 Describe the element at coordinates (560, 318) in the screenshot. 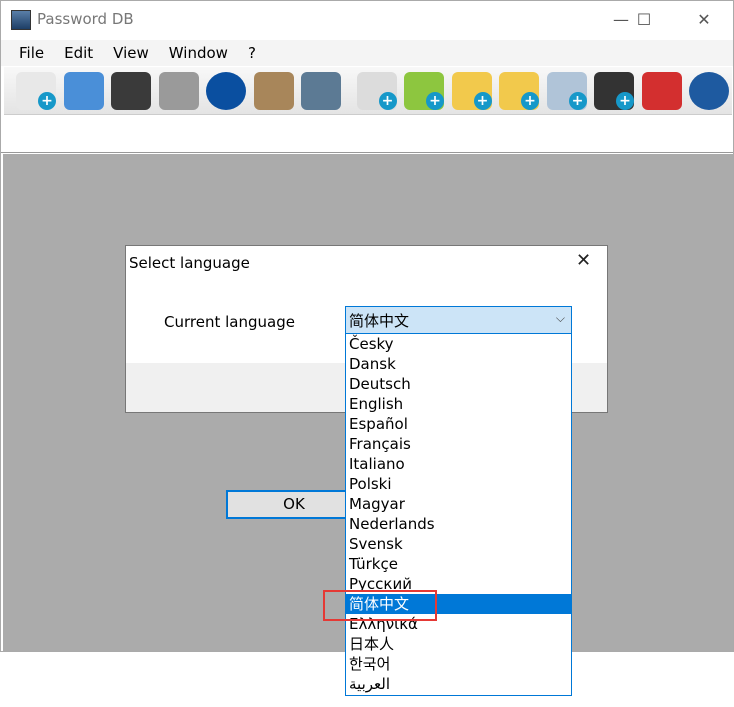

I see `chevron-down-icon: ⌵` at that location.